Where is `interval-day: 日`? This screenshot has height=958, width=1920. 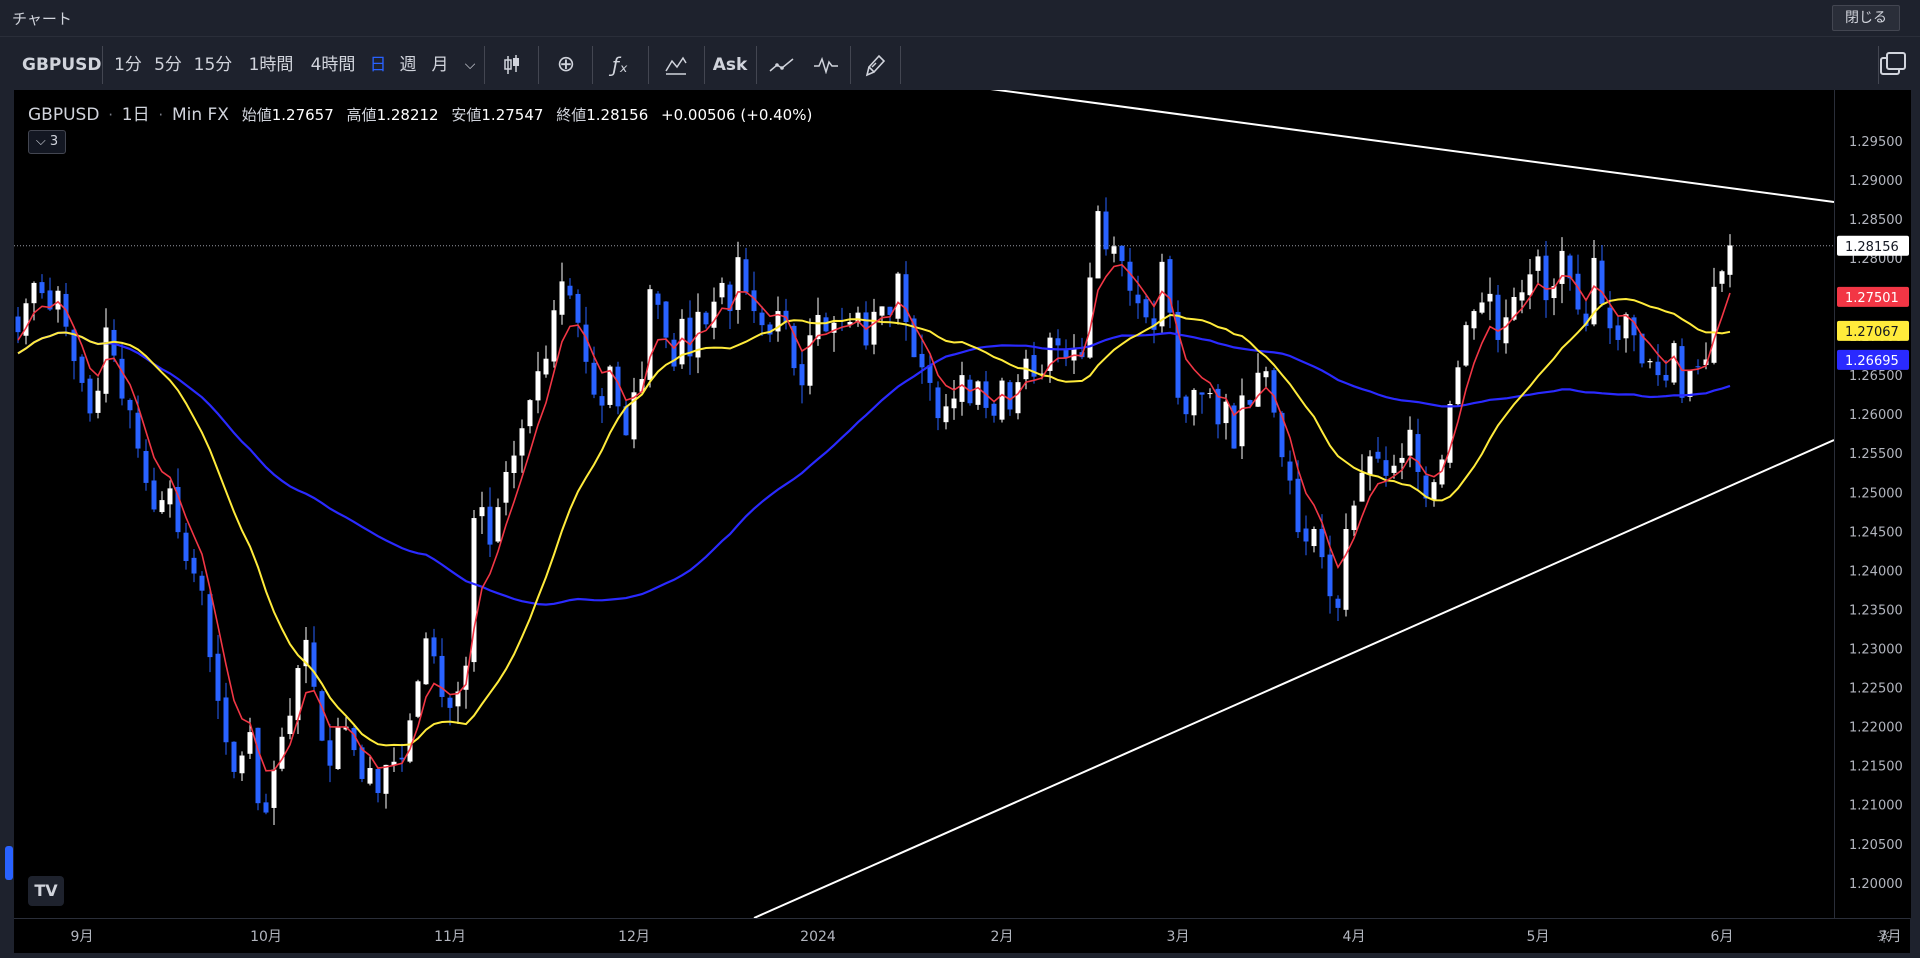
interval-day: 日 is located at coordinates (378, 65).